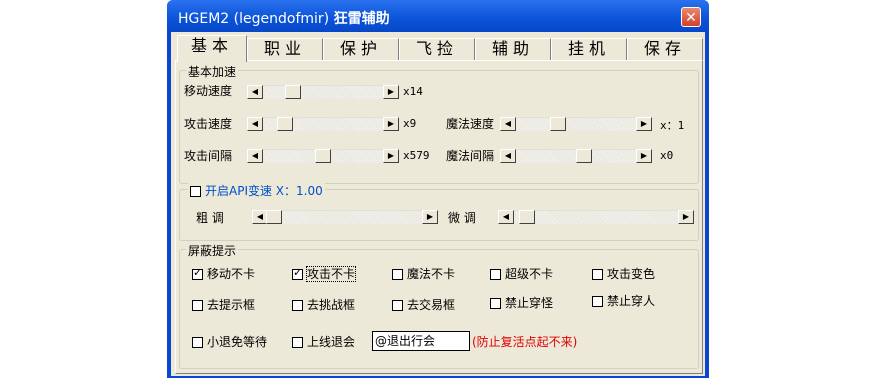 The height and width of the screenshot is (380, 893). I want to click on speed-group-legend: 基本加速, so click(212, 71).